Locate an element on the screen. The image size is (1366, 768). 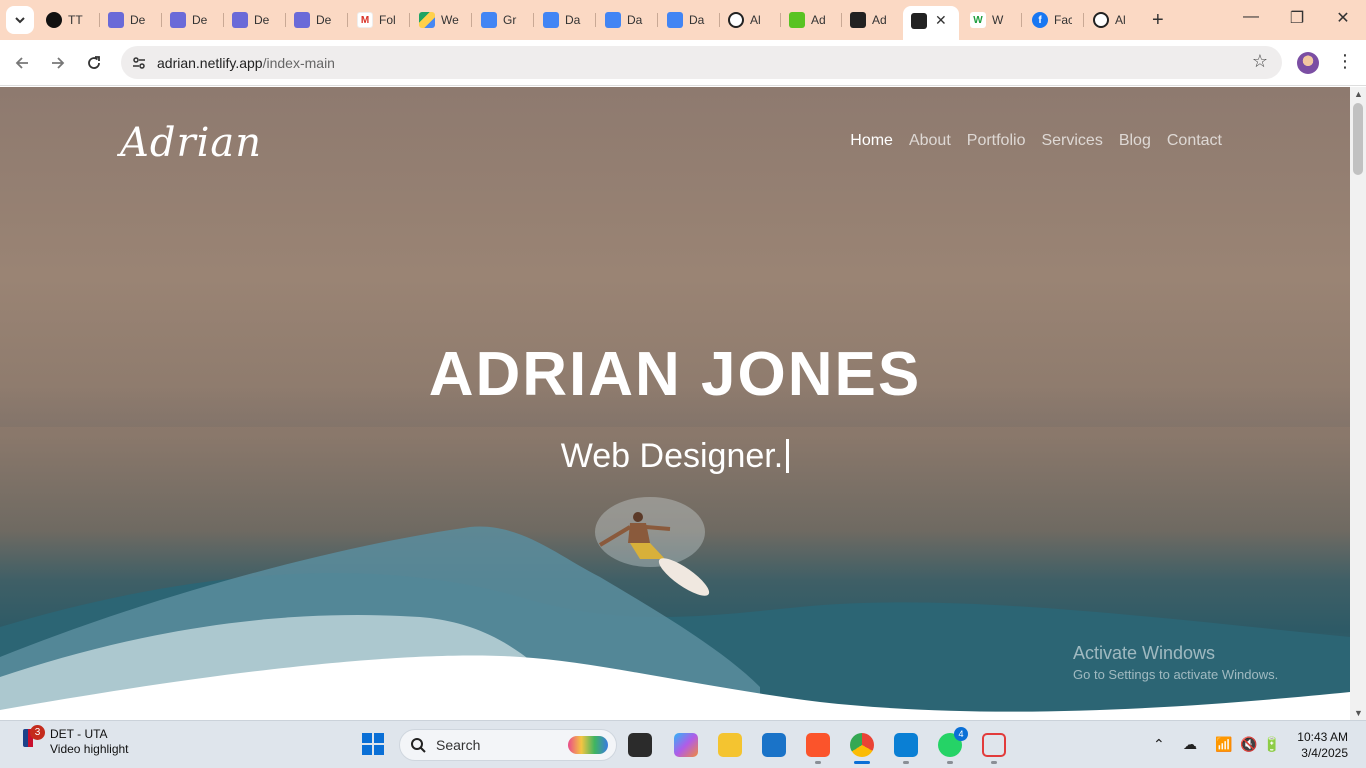
vscode-icon is located at coordinates (906, 745).